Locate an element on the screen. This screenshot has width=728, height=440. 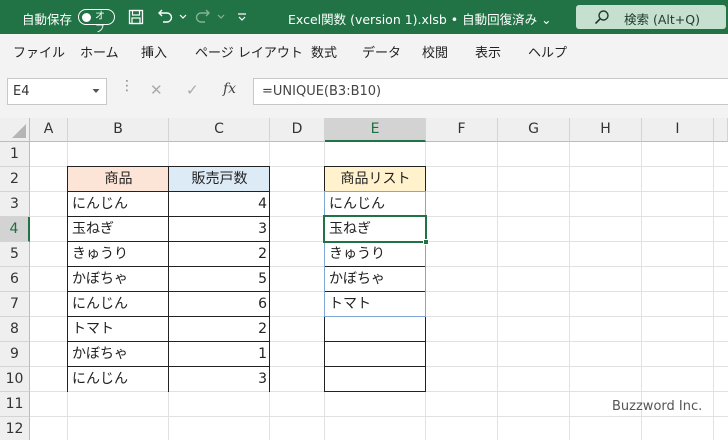
watermark: Buzzword Inc. is located at coordinates (657, 406).